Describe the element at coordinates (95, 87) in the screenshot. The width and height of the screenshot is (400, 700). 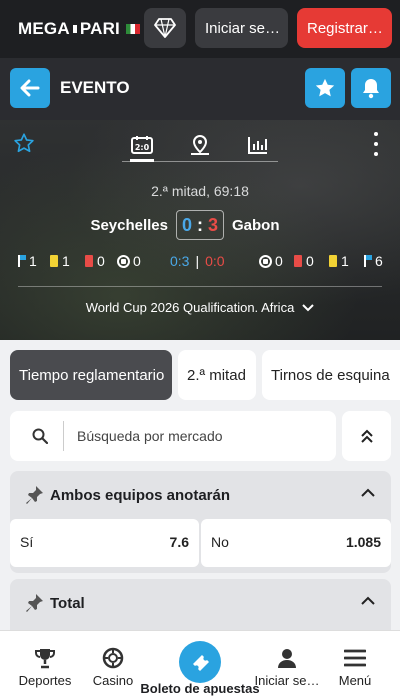
I see `page-title: EVENTO` at that location.